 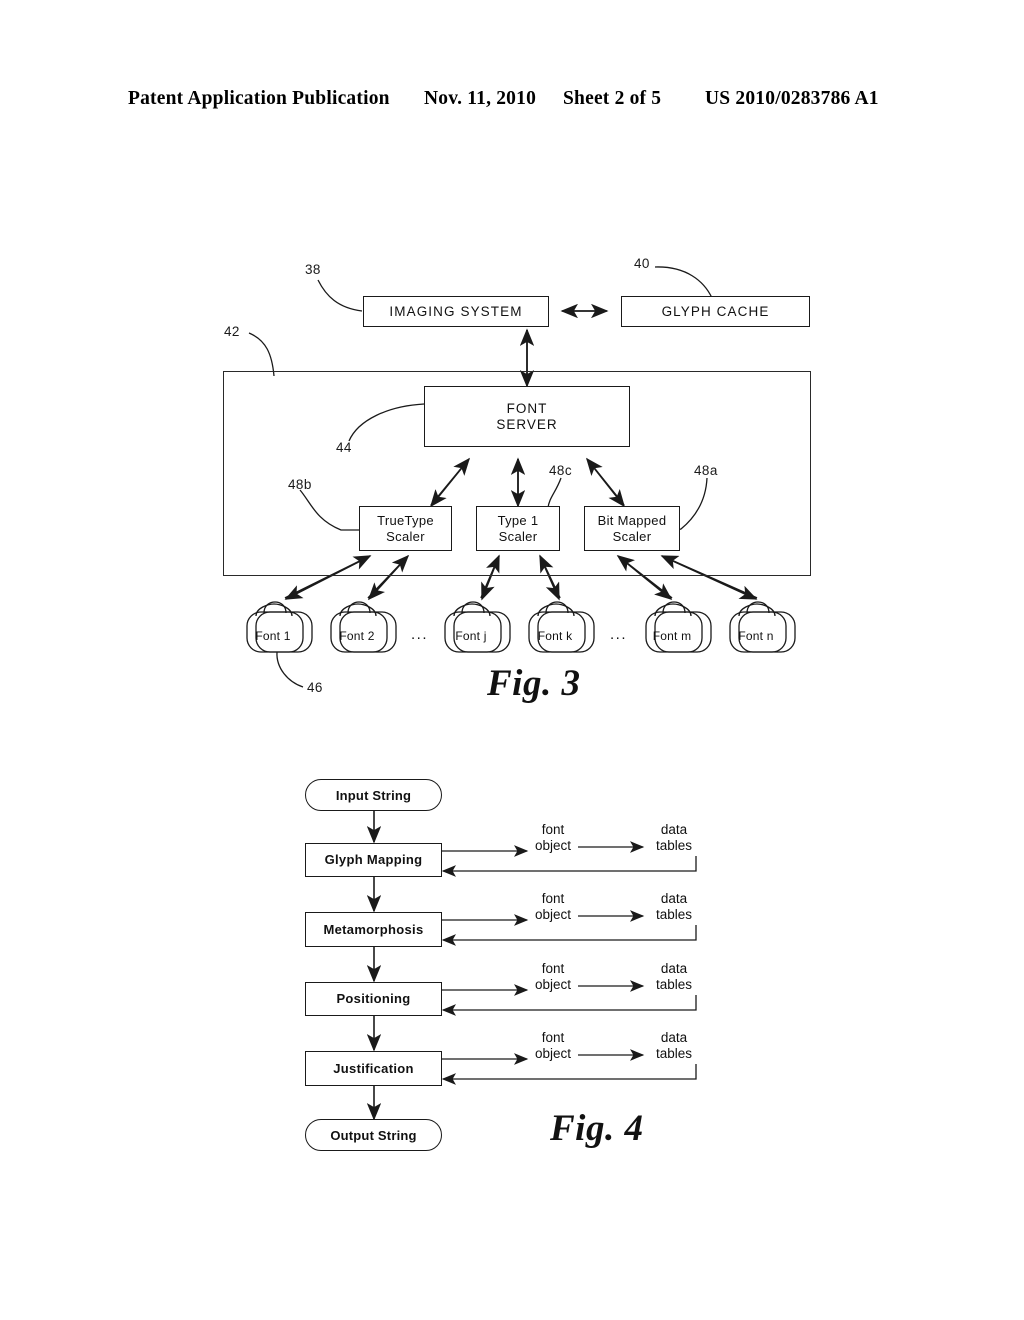 I want to click on figure-4-connector-layer, so click(x=531, y=966).